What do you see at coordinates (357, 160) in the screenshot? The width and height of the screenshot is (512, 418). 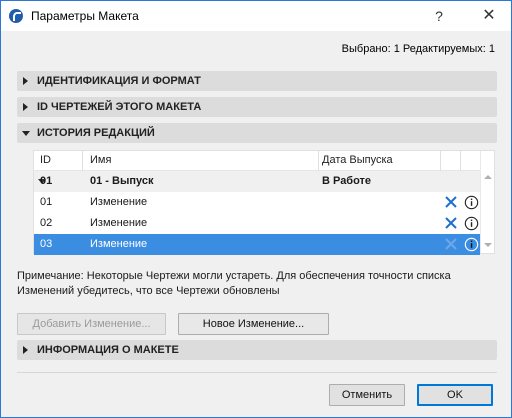 I see `column-header-date: Дата Выпуска` at bounding box center [357, 160].